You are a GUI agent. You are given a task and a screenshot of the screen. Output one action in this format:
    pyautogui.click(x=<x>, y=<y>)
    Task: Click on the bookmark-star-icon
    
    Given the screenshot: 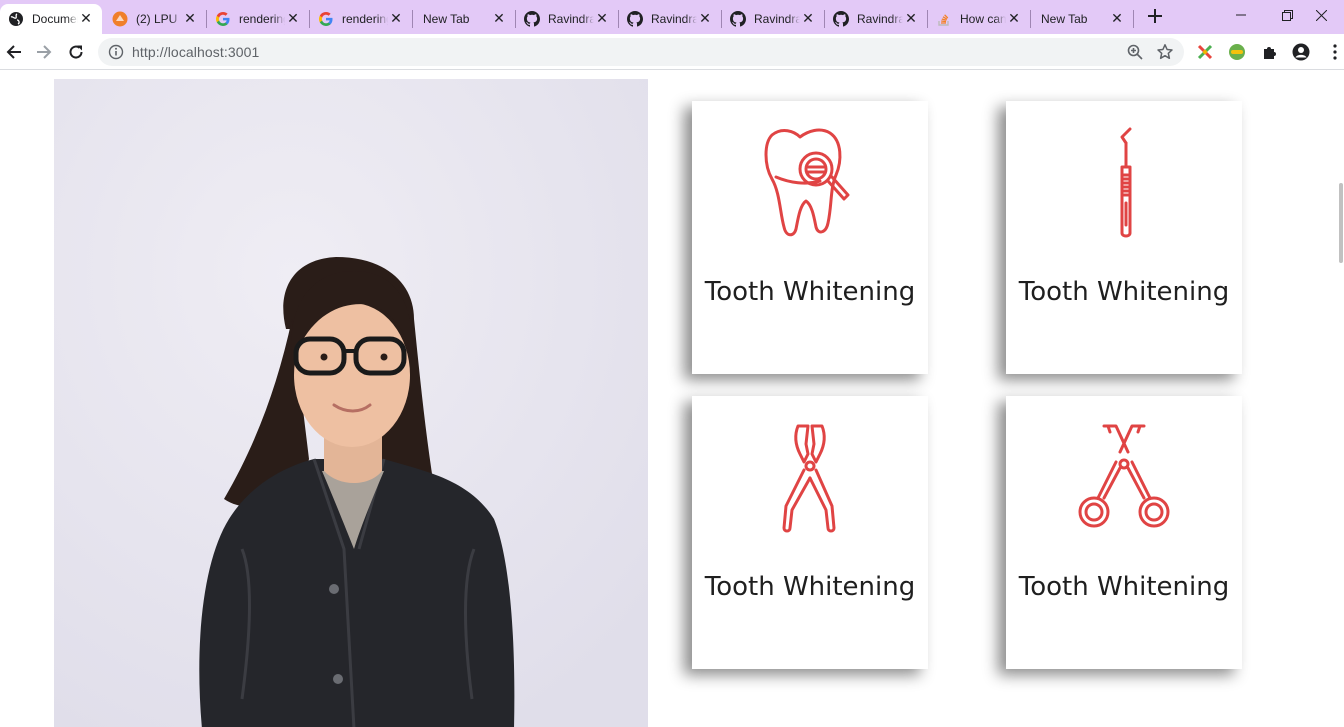 What is the action you would take?
    pyautogui.click(x=1165, y=52)
    